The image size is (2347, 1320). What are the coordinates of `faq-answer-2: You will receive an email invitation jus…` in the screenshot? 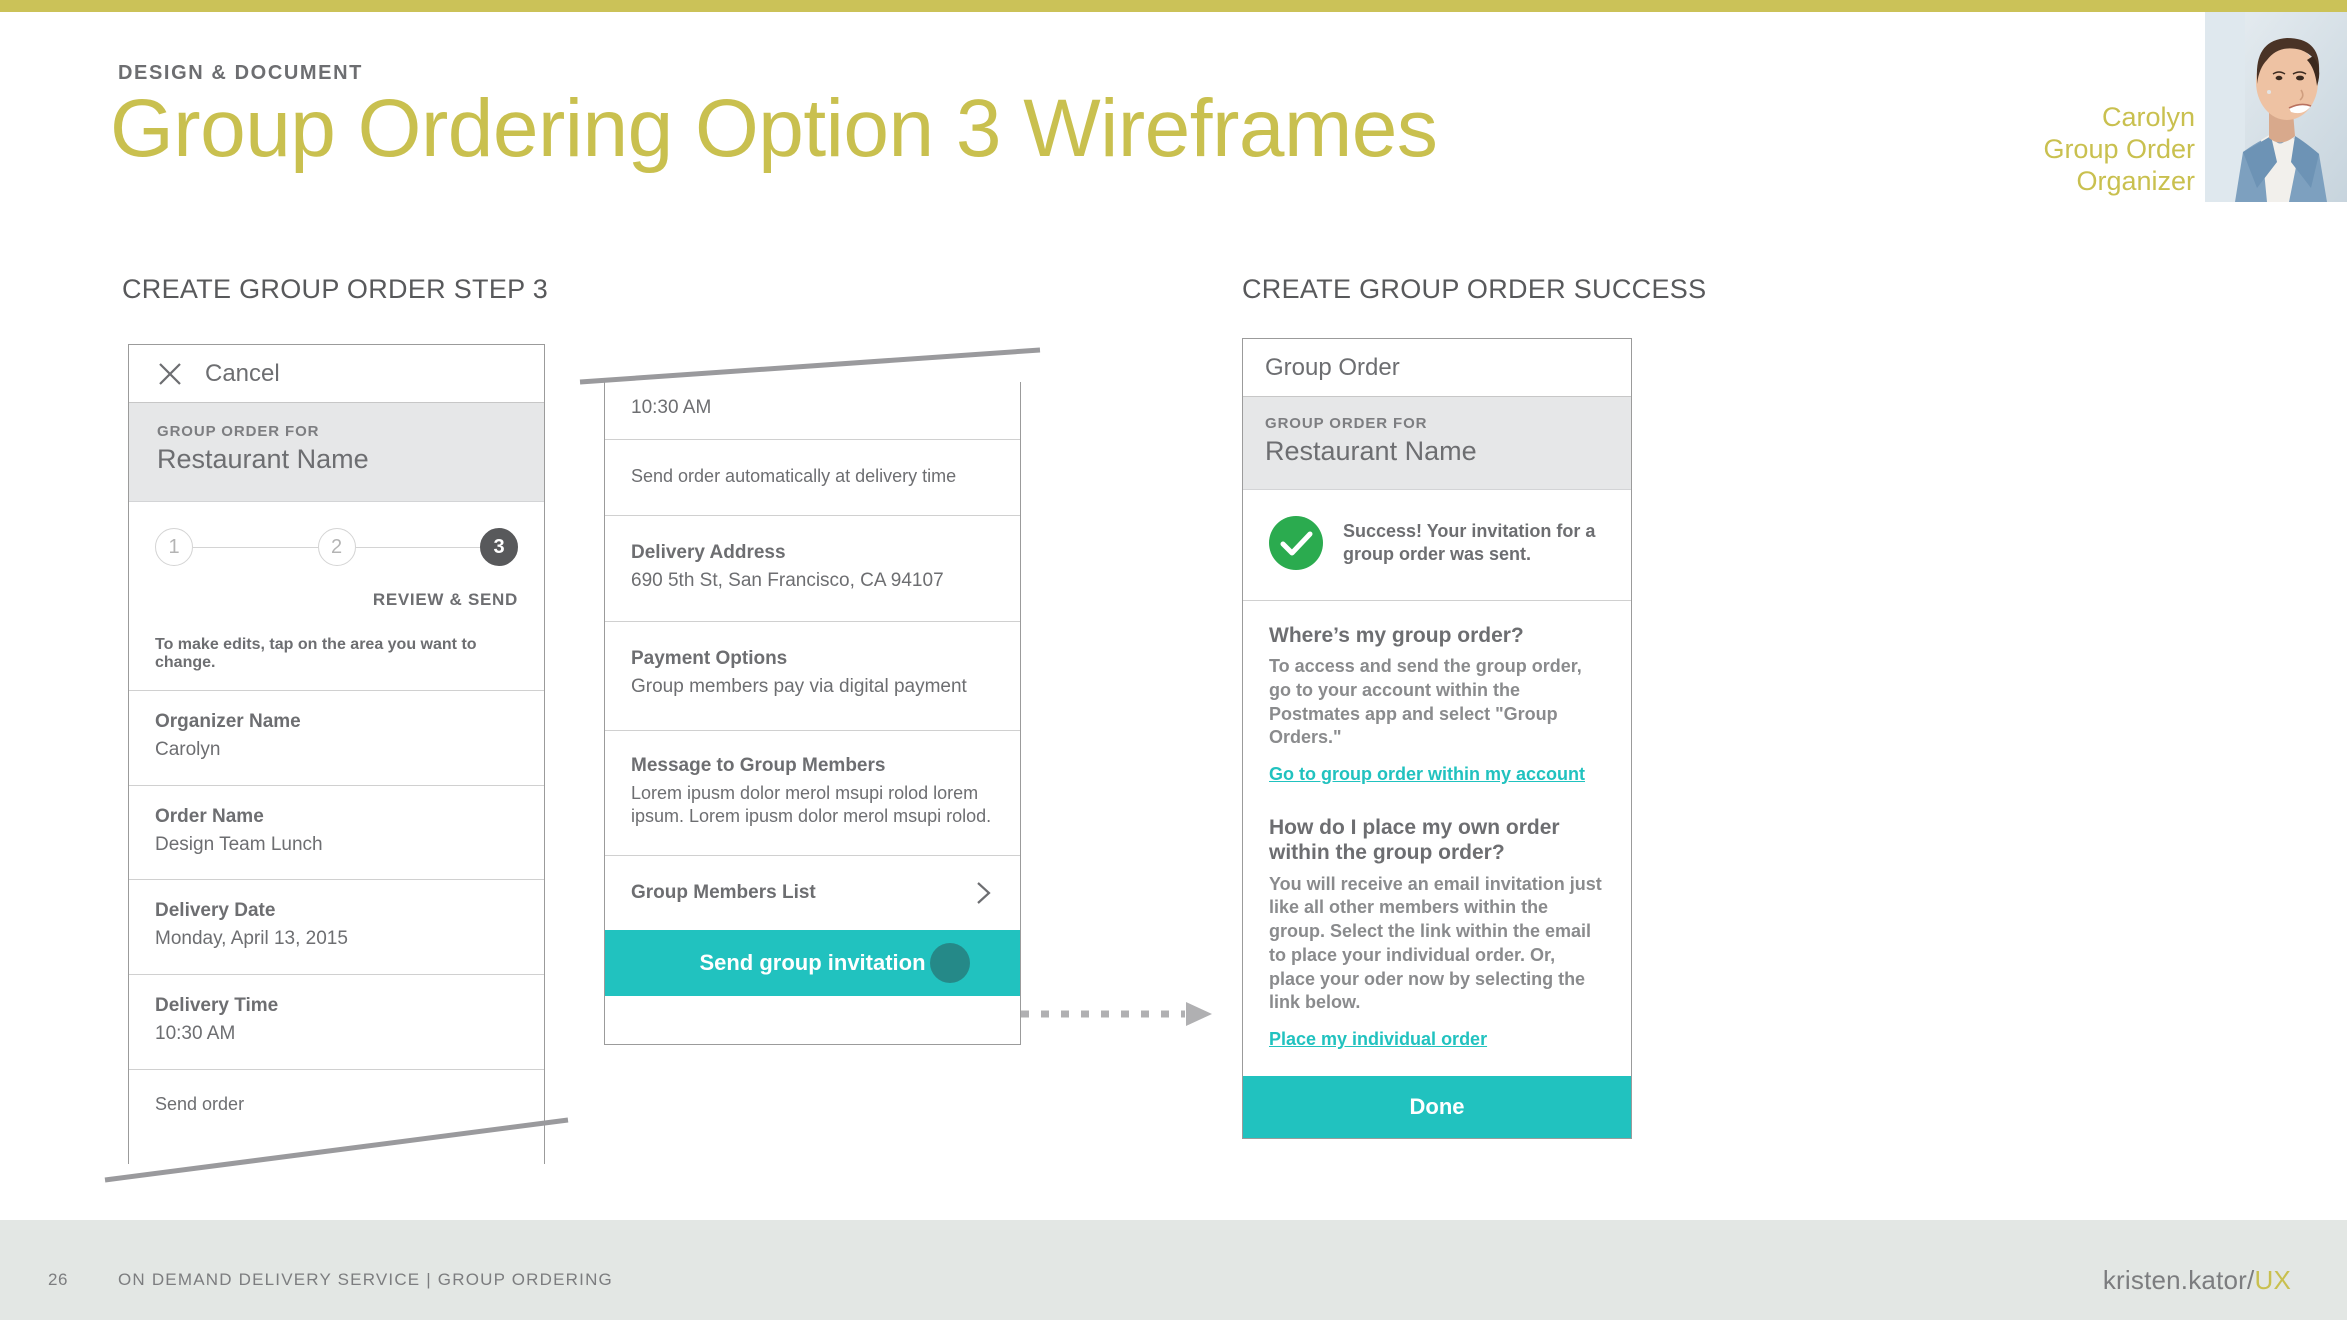 It's located at (1435, 943).